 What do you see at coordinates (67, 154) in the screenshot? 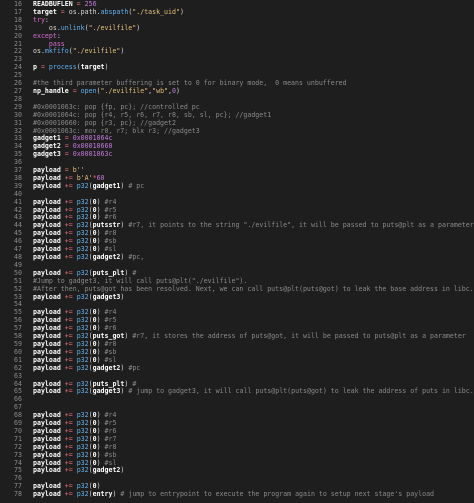
I see `code-text: gadget3 = 0x0001063c` at bounding box center [67, 154].